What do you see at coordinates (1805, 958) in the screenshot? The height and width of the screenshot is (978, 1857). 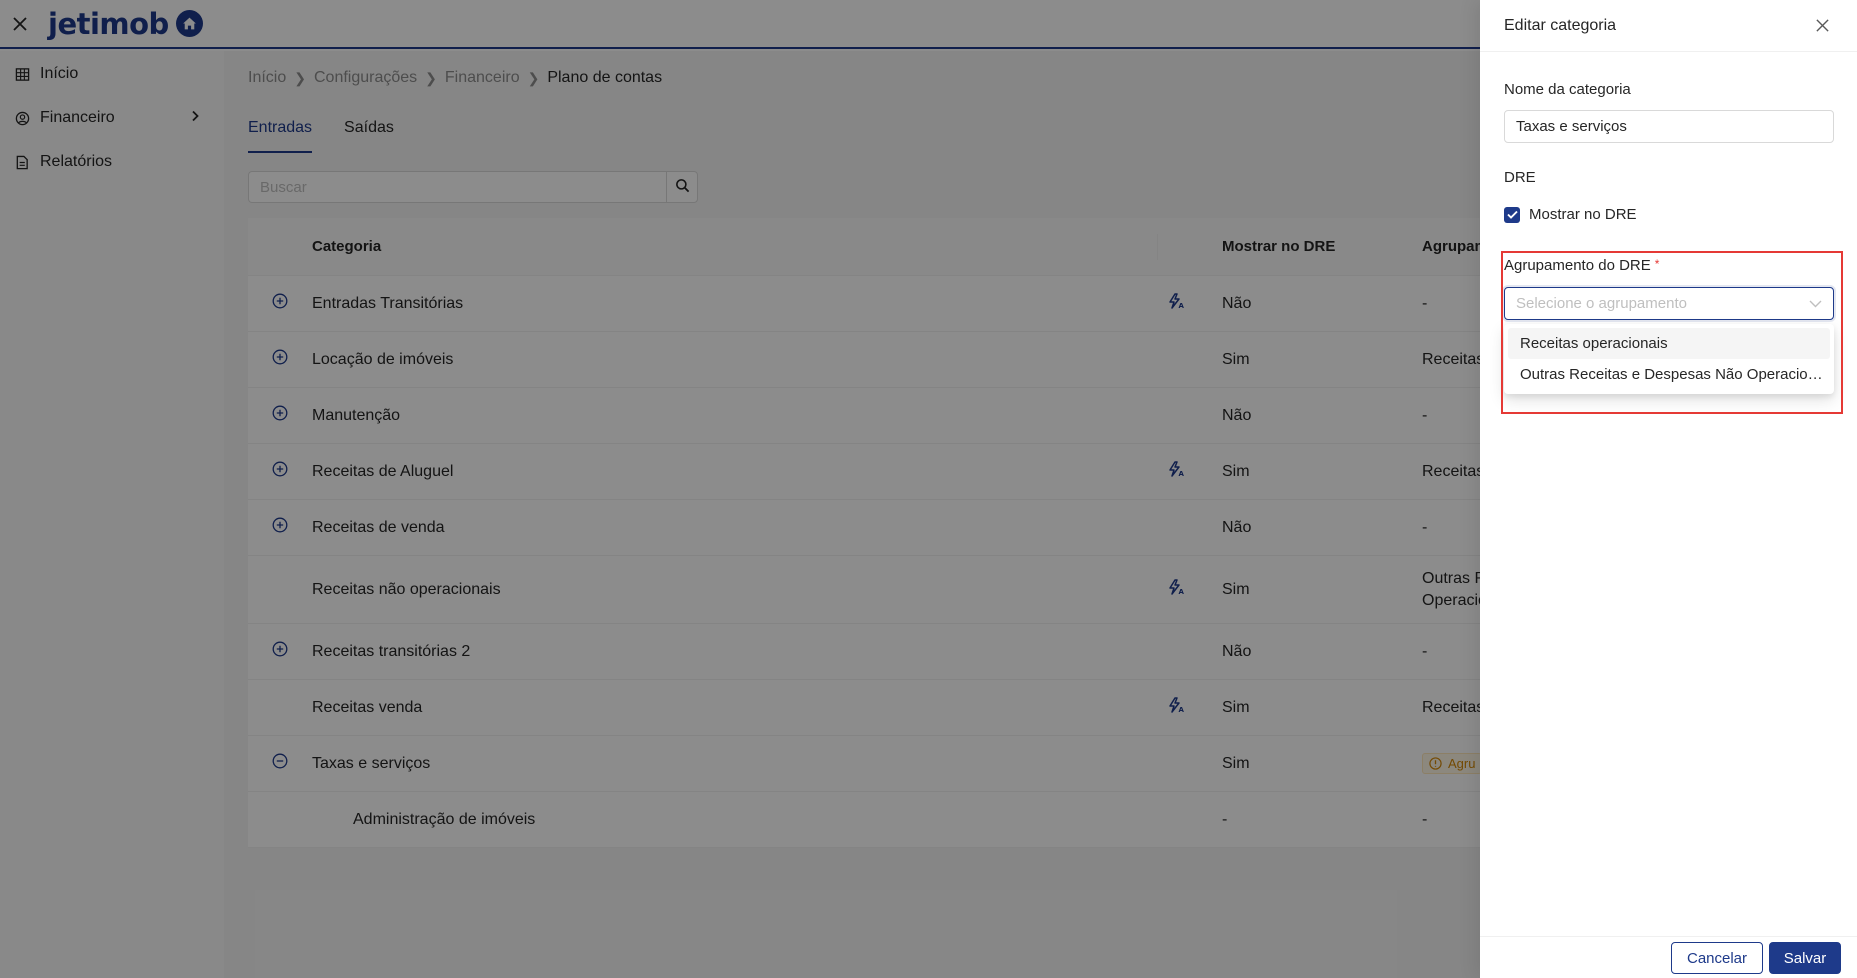 I see `save-button: Salvar` at bounding box center [1805, 958].